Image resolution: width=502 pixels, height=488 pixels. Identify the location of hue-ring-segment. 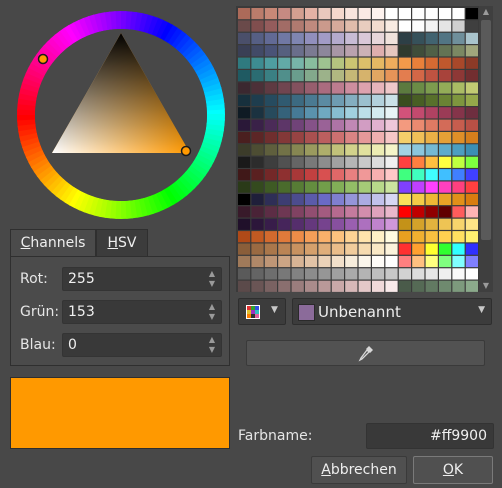
(215, 117).